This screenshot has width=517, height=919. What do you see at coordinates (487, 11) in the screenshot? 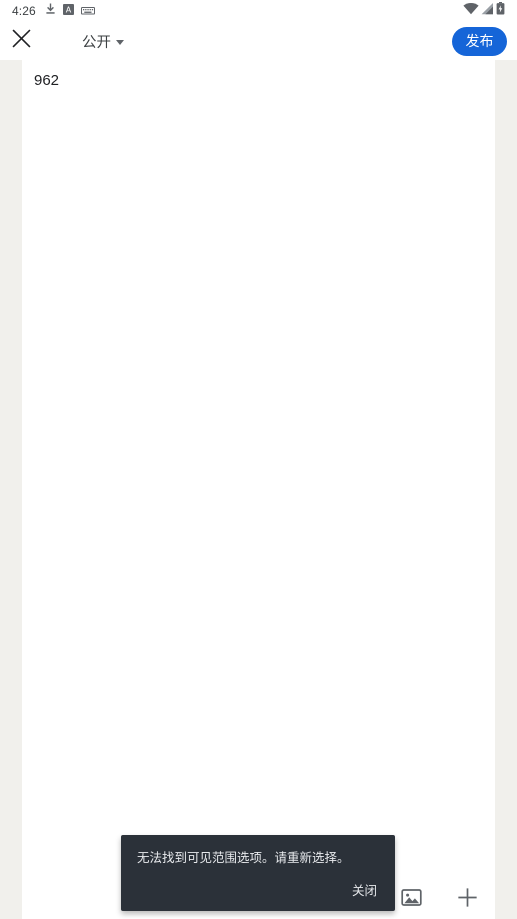
I see `cellular-signal-icon` at bounding box center [487, 11].